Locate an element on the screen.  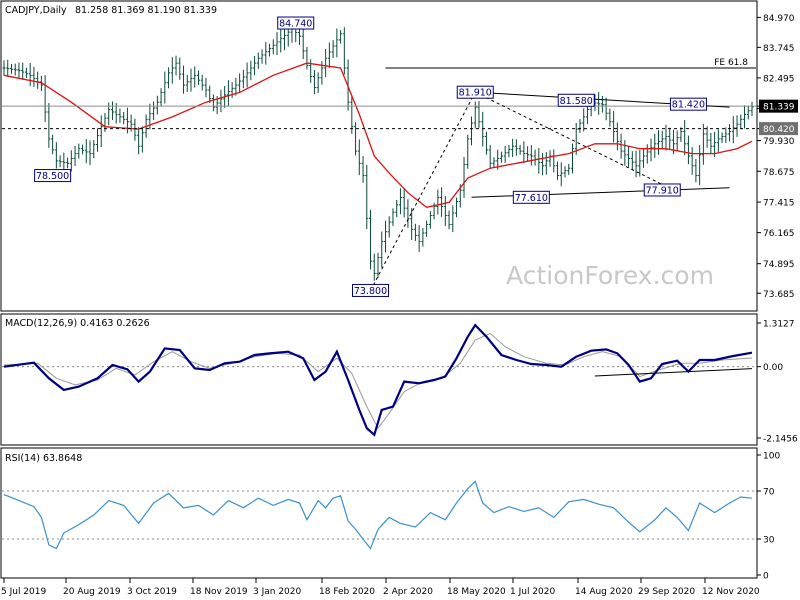
price-annotation-label: 81.580 is located at coordinates (576, 101).